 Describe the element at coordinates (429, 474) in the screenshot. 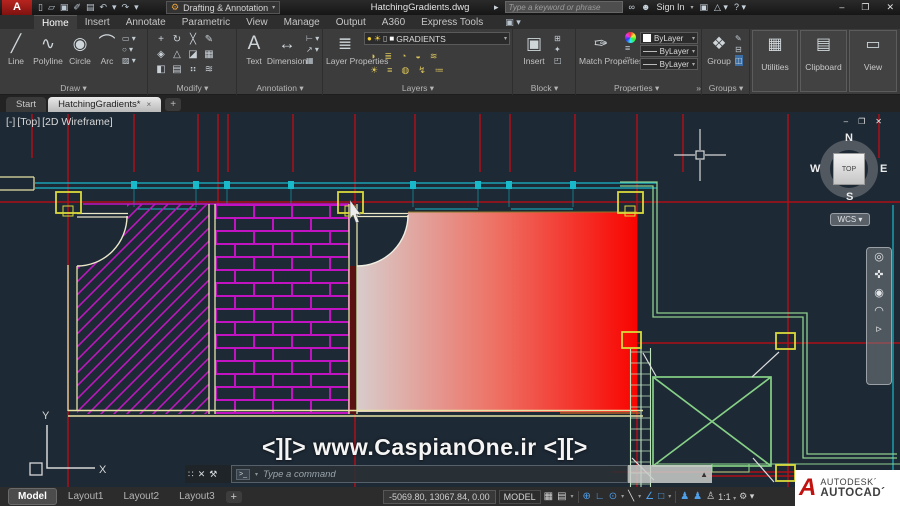

I see `command-input-area: >_ ▾ Type a command` at that location.